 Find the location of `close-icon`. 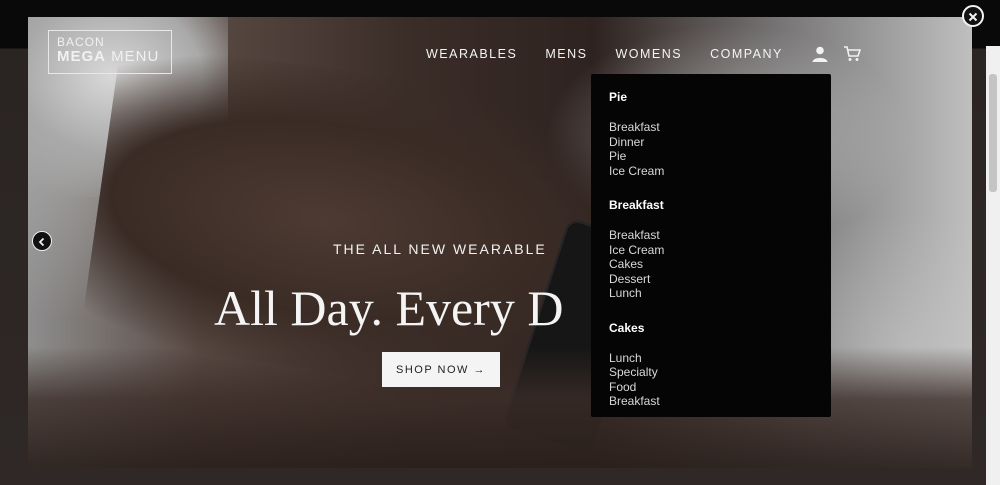

close-icon is located at coordinates (973, 16).